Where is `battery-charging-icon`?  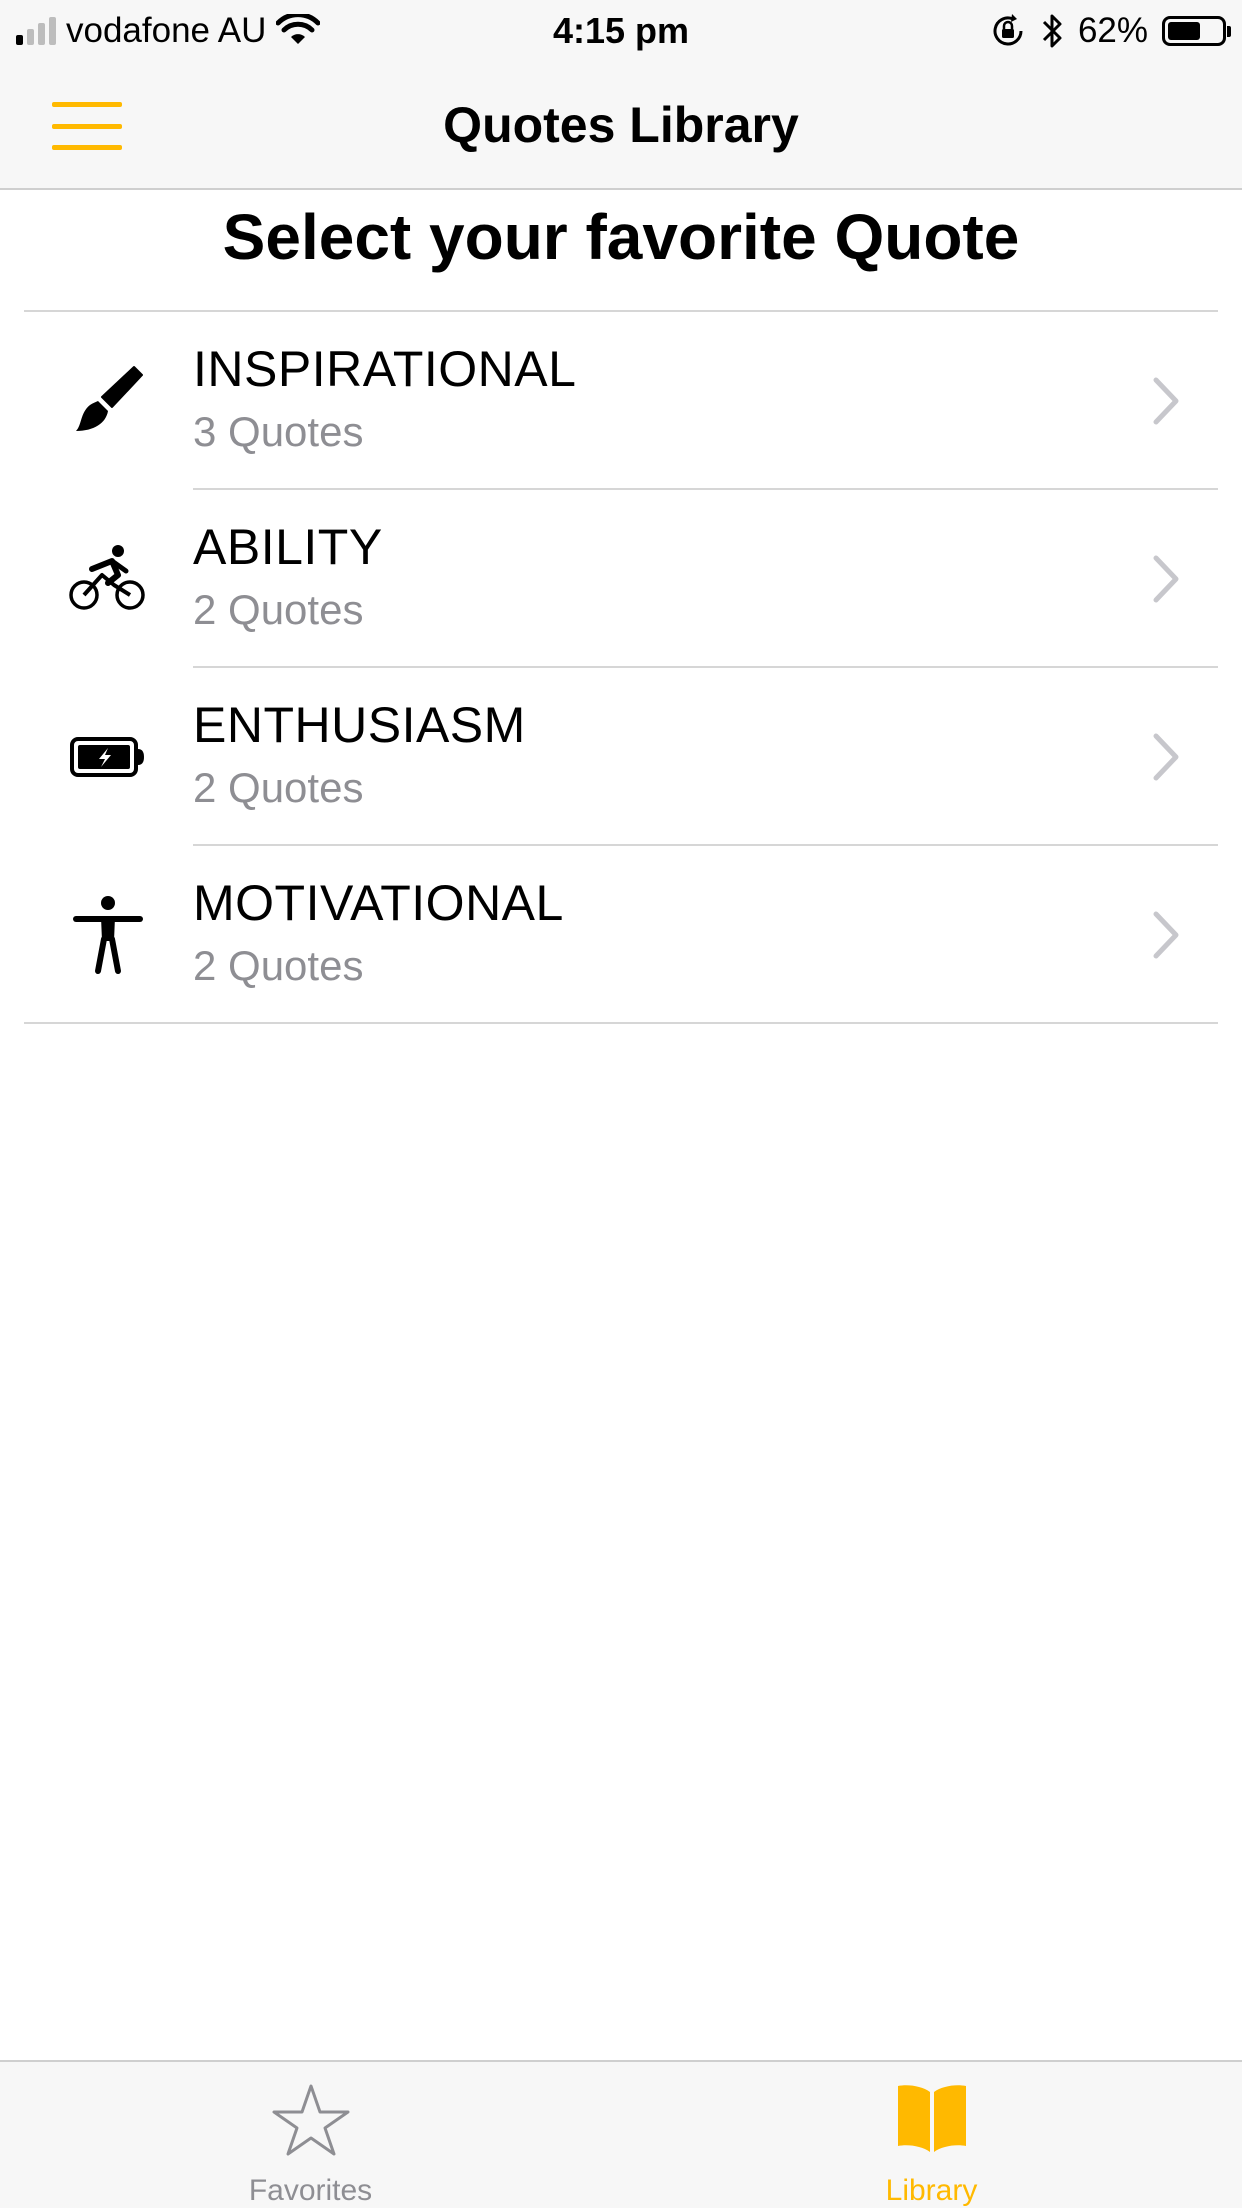
battery-charging-icon is located at coordinates (108, 757).